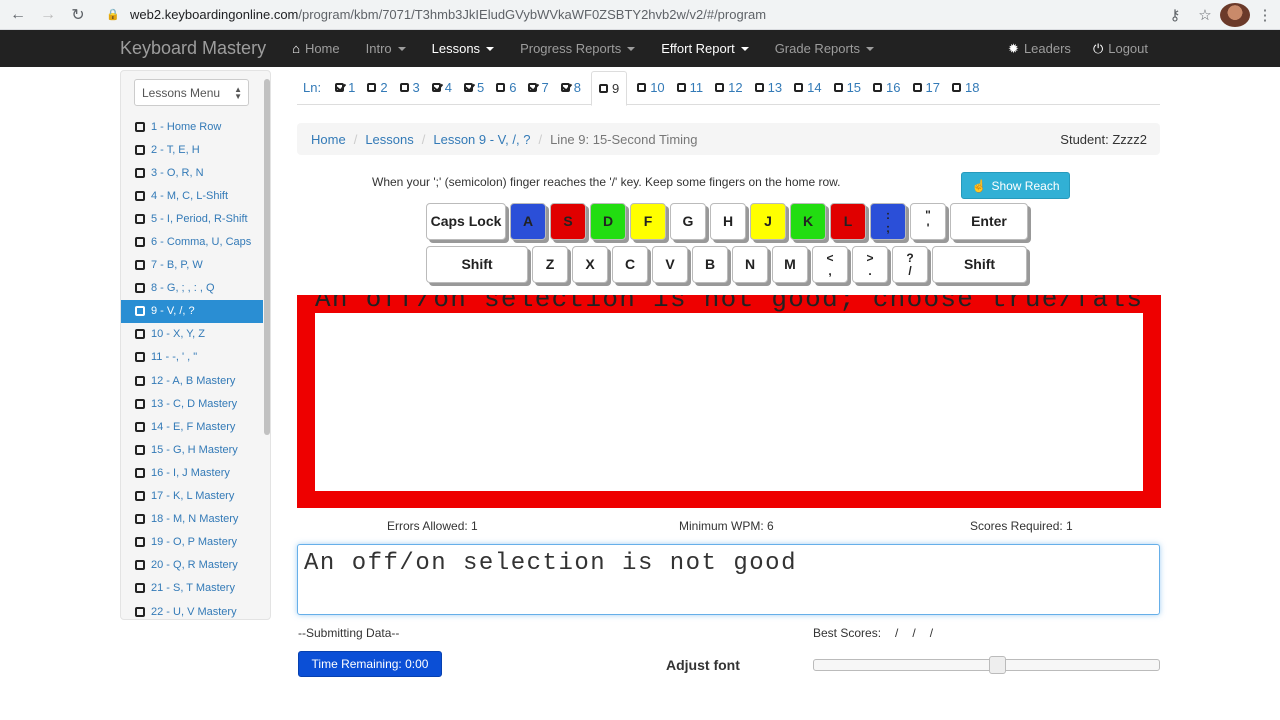  What do you see at coordinates (705, 48) in the screenshot?
I see `nav-effort-report: Effort Report` at bounding box center [705, 48].